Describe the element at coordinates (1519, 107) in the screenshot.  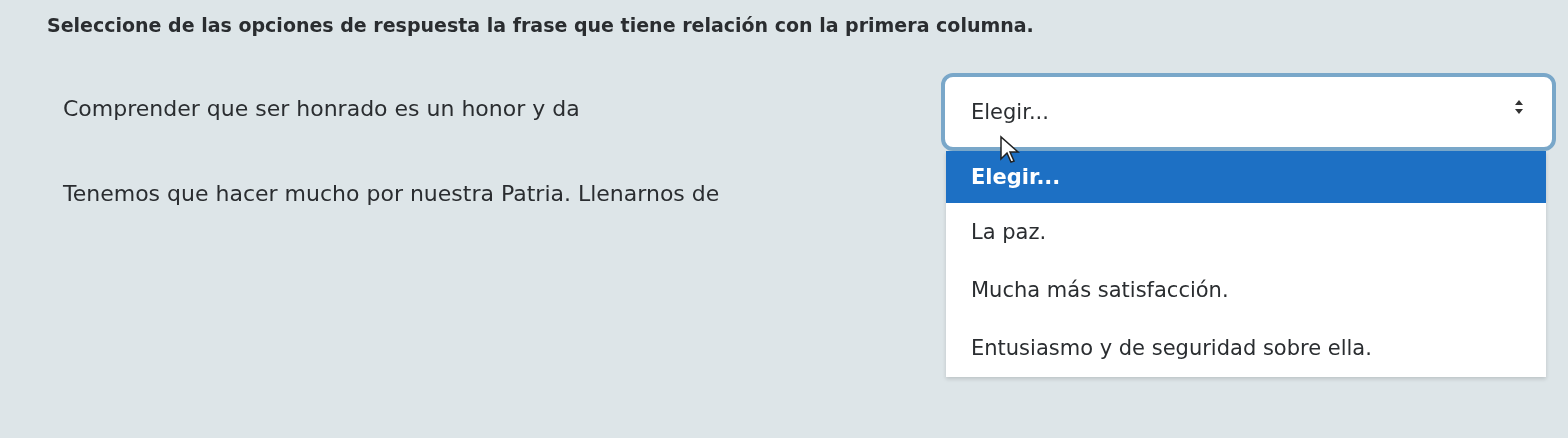
I see `sort-arrows-icon` at that location.